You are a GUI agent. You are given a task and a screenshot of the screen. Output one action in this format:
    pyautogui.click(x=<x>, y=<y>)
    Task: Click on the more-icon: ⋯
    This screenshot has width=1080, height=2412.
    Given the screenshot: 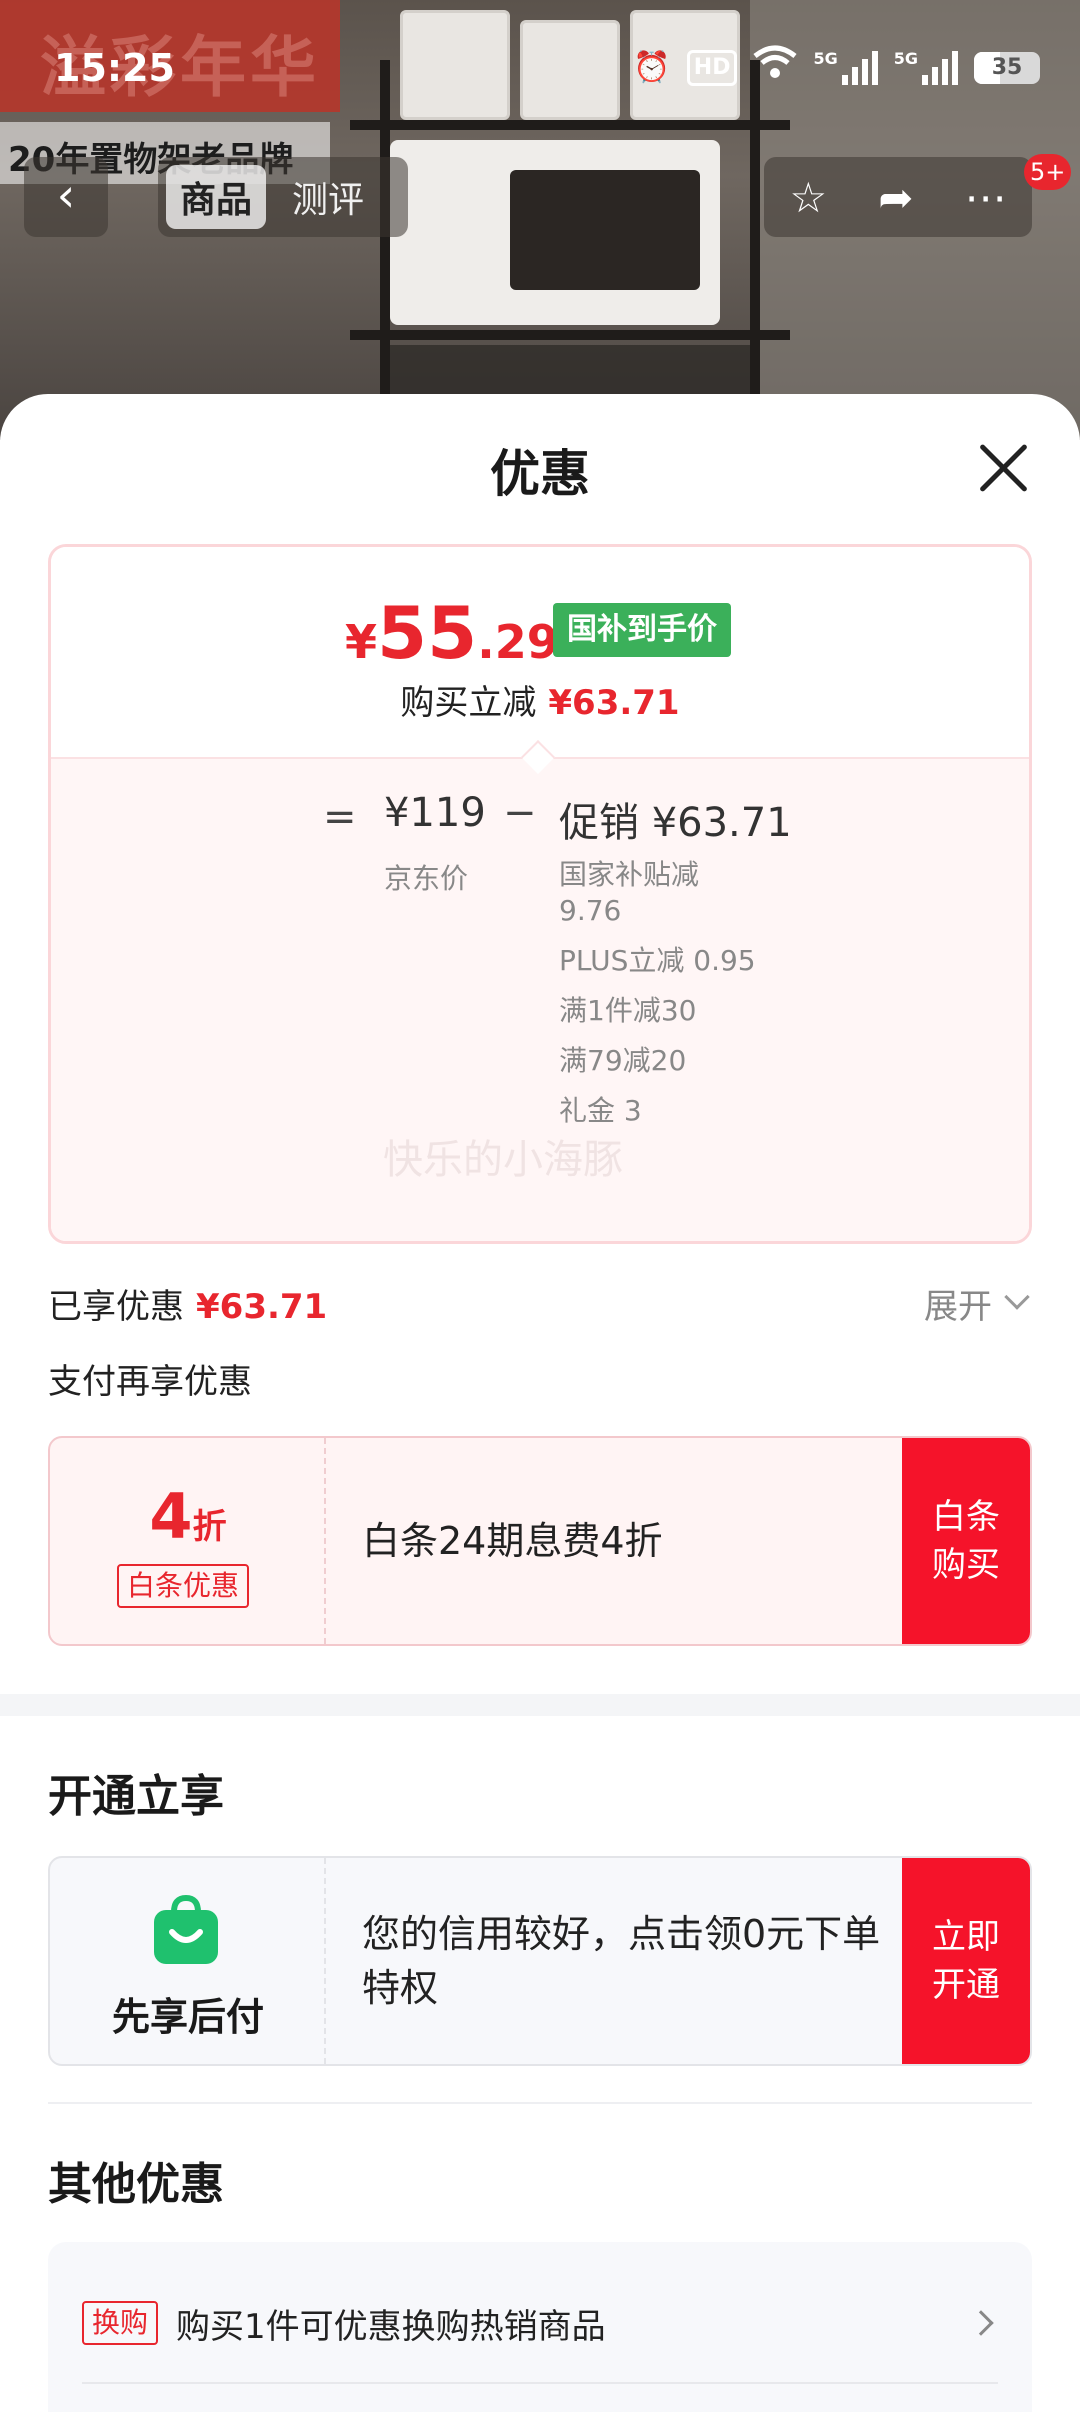 What is the action you would take?
    pyautogui.click(x=985, y=197)
    